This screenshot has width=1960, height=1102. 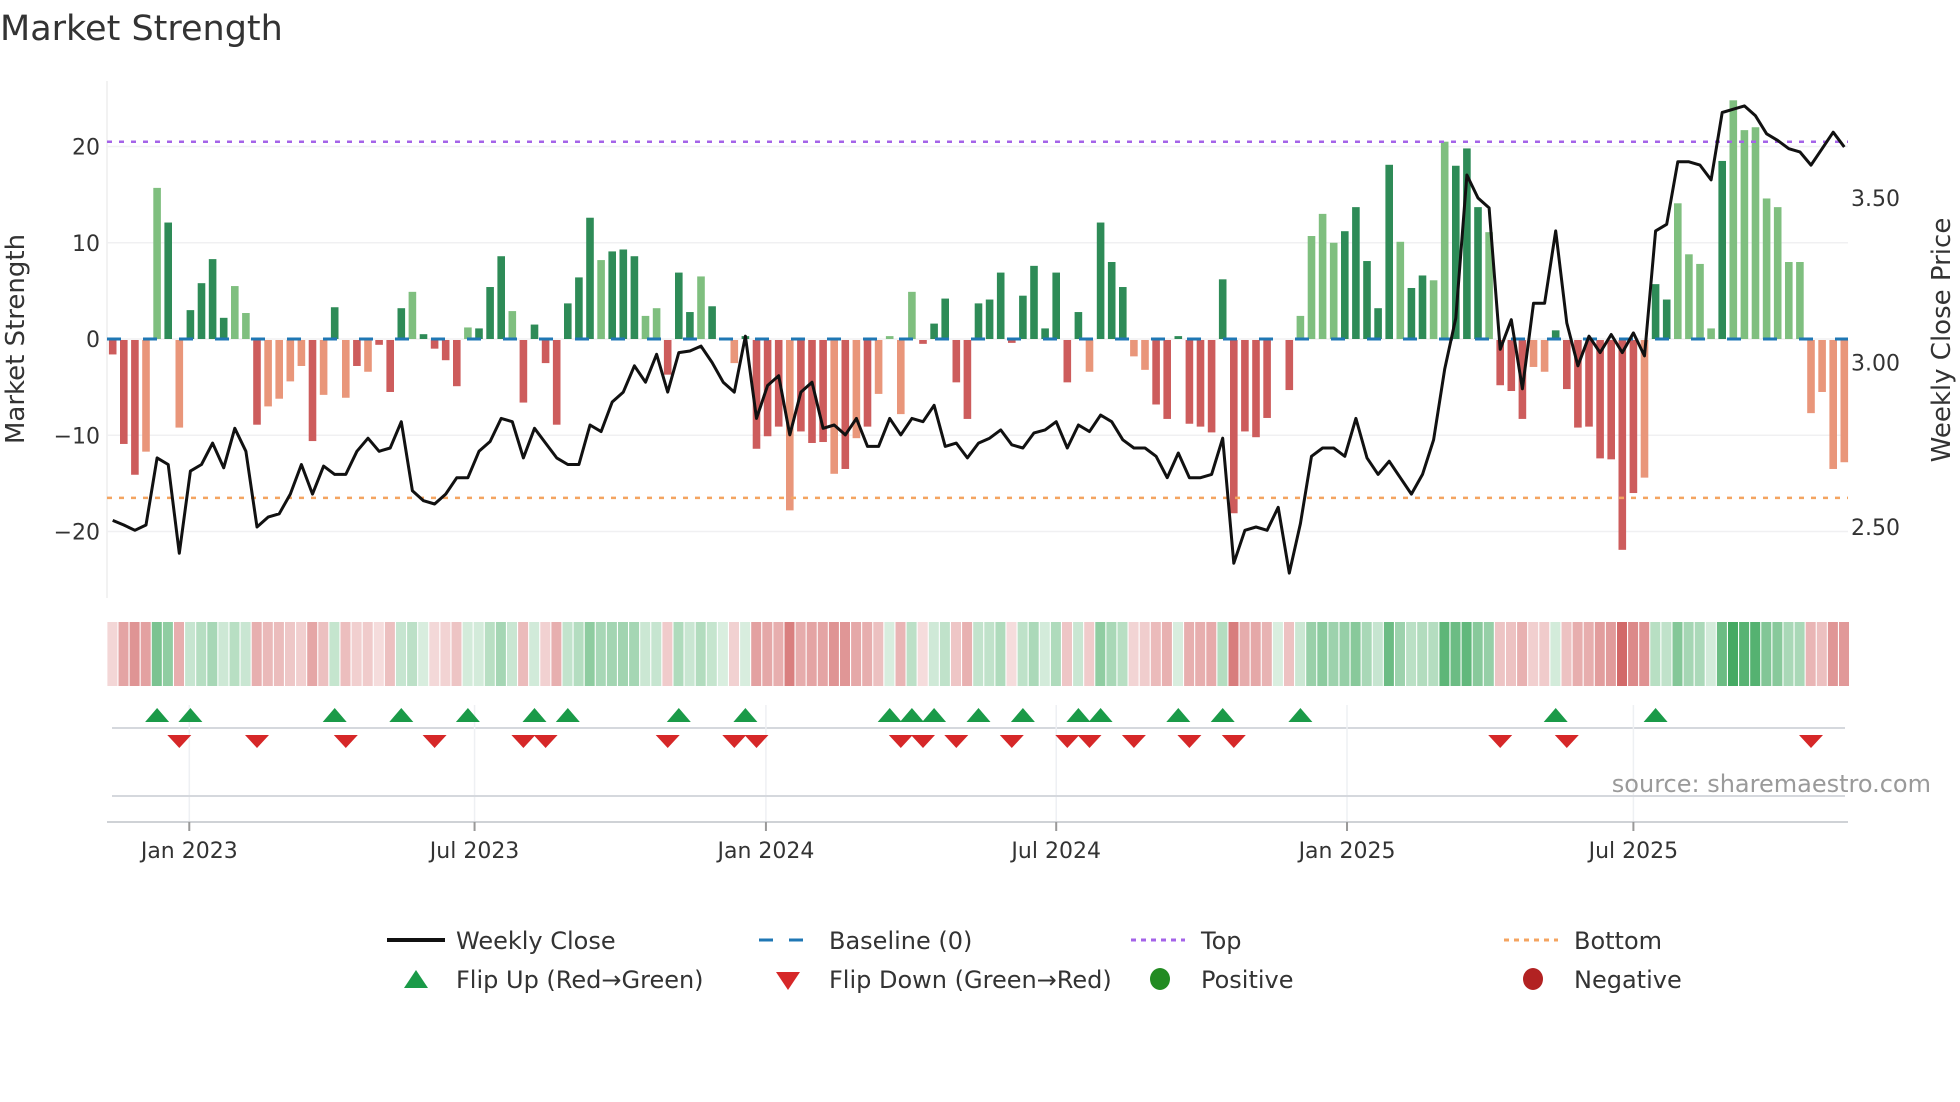 What do you see at coordinates (1875, 199) in the screenshot?
I see `y2-tick-label: 3.50` at bounding box center [1875, 199].